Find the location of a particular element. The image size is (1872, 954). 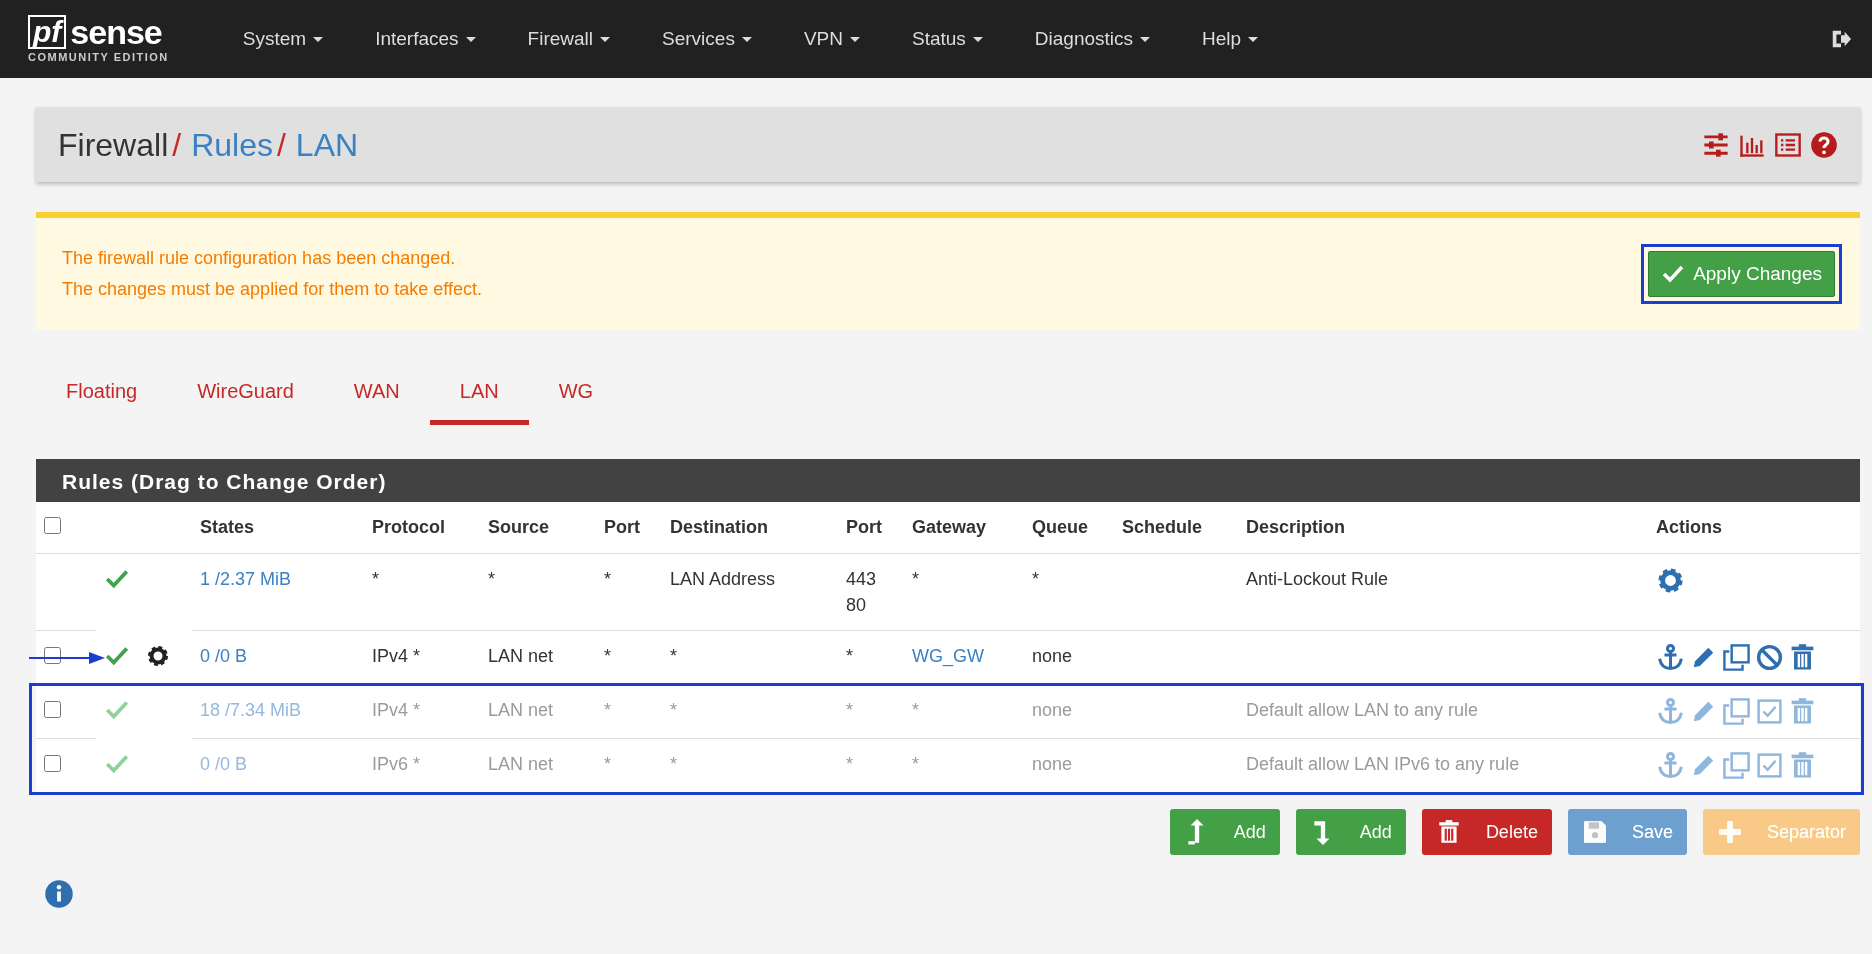

logo: pf sense COMMUNITY EDITION is located at coordinates (98, 39).